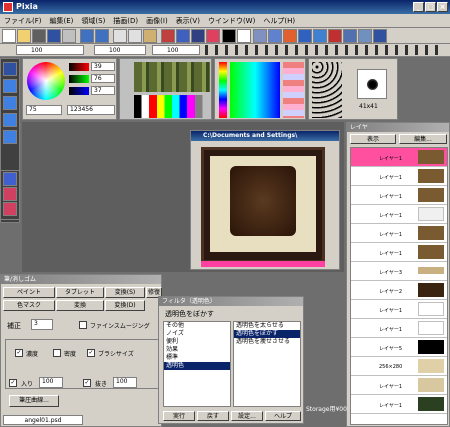 The height and width of the screenshot is (427, 450). What do you see at coordinates (197, 366) in the screenshot?
I see `category-item-selected: 透明色` at bounding box center [197, 366].